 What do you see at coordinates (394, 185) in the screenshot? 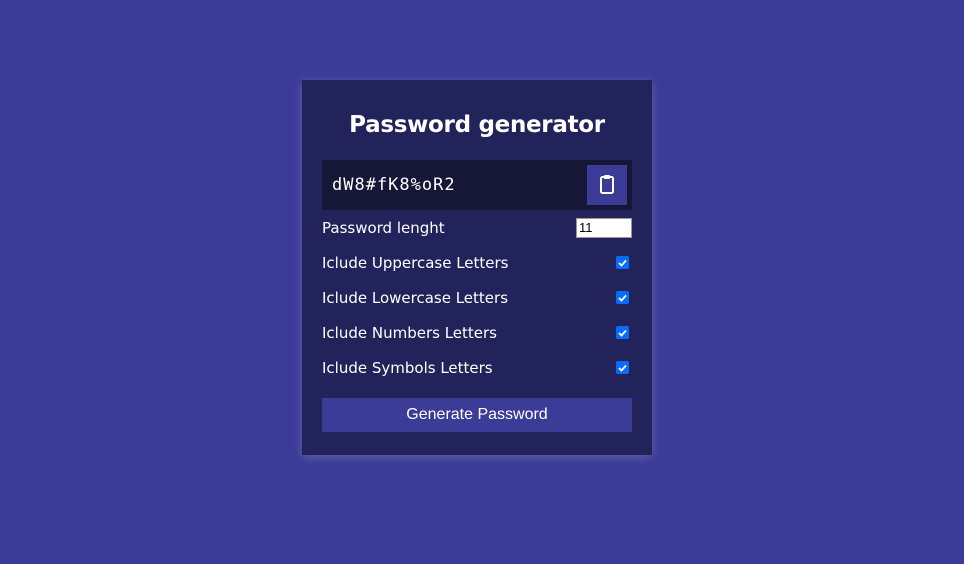
I see `password-output: dW8#fK8%oR2` at bounding box center [394, 185].